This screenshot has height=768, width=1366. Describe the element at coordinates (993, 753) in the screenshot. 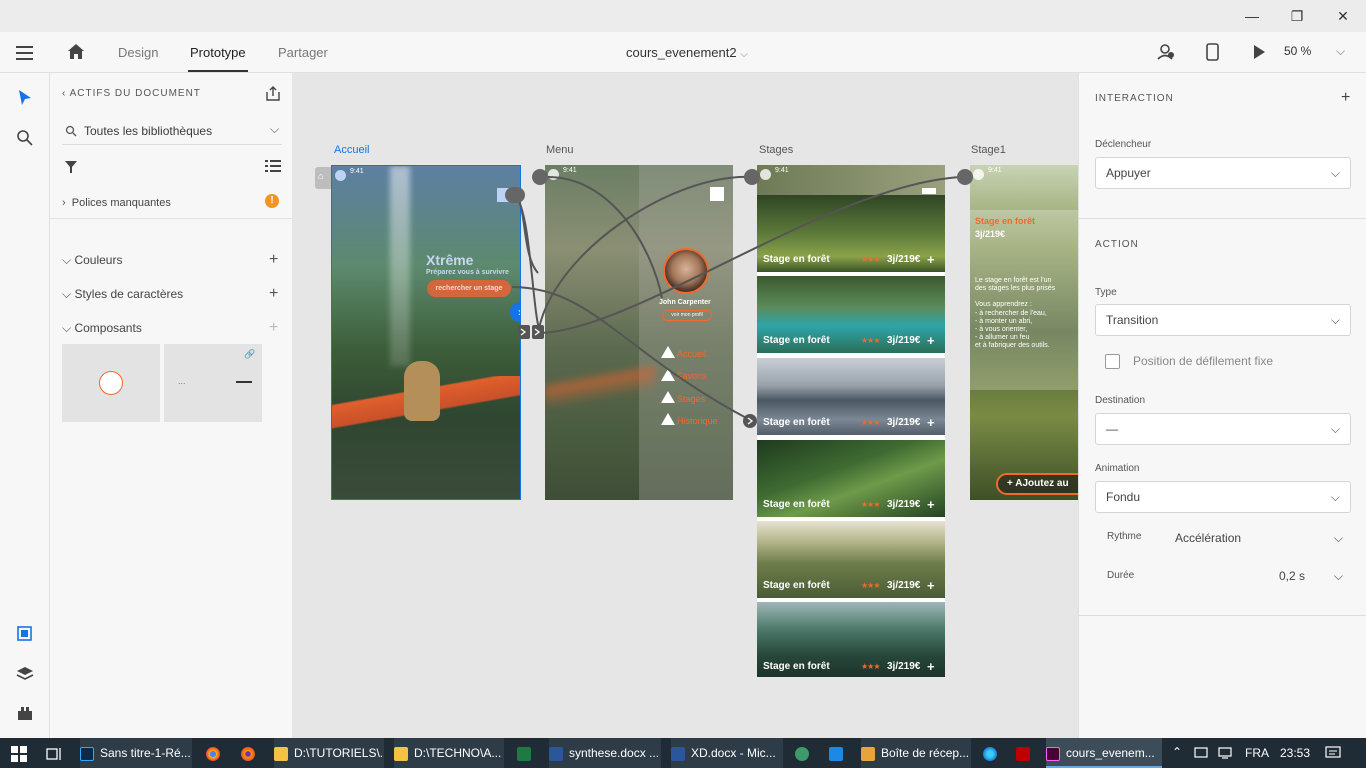

I see `taskbar-edge` at that location.